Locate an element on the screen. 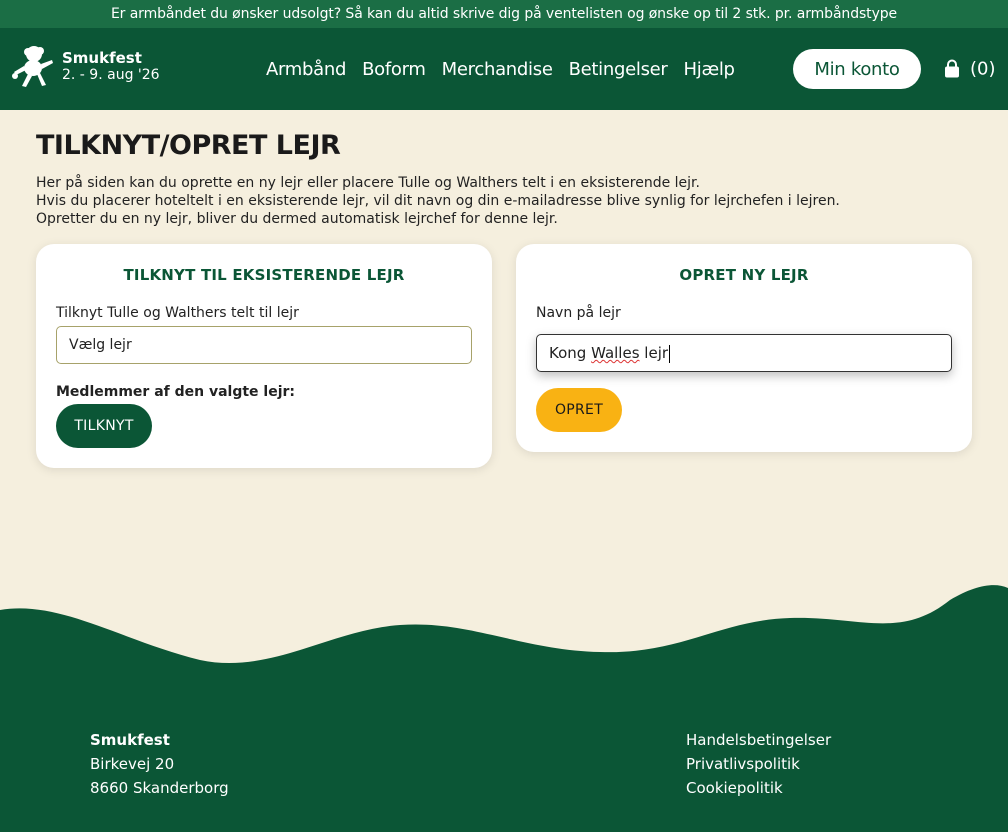 This screenshot has width=1008, height=832. nav-hjaelp: Hjælp is located at coordinates (709, 69).